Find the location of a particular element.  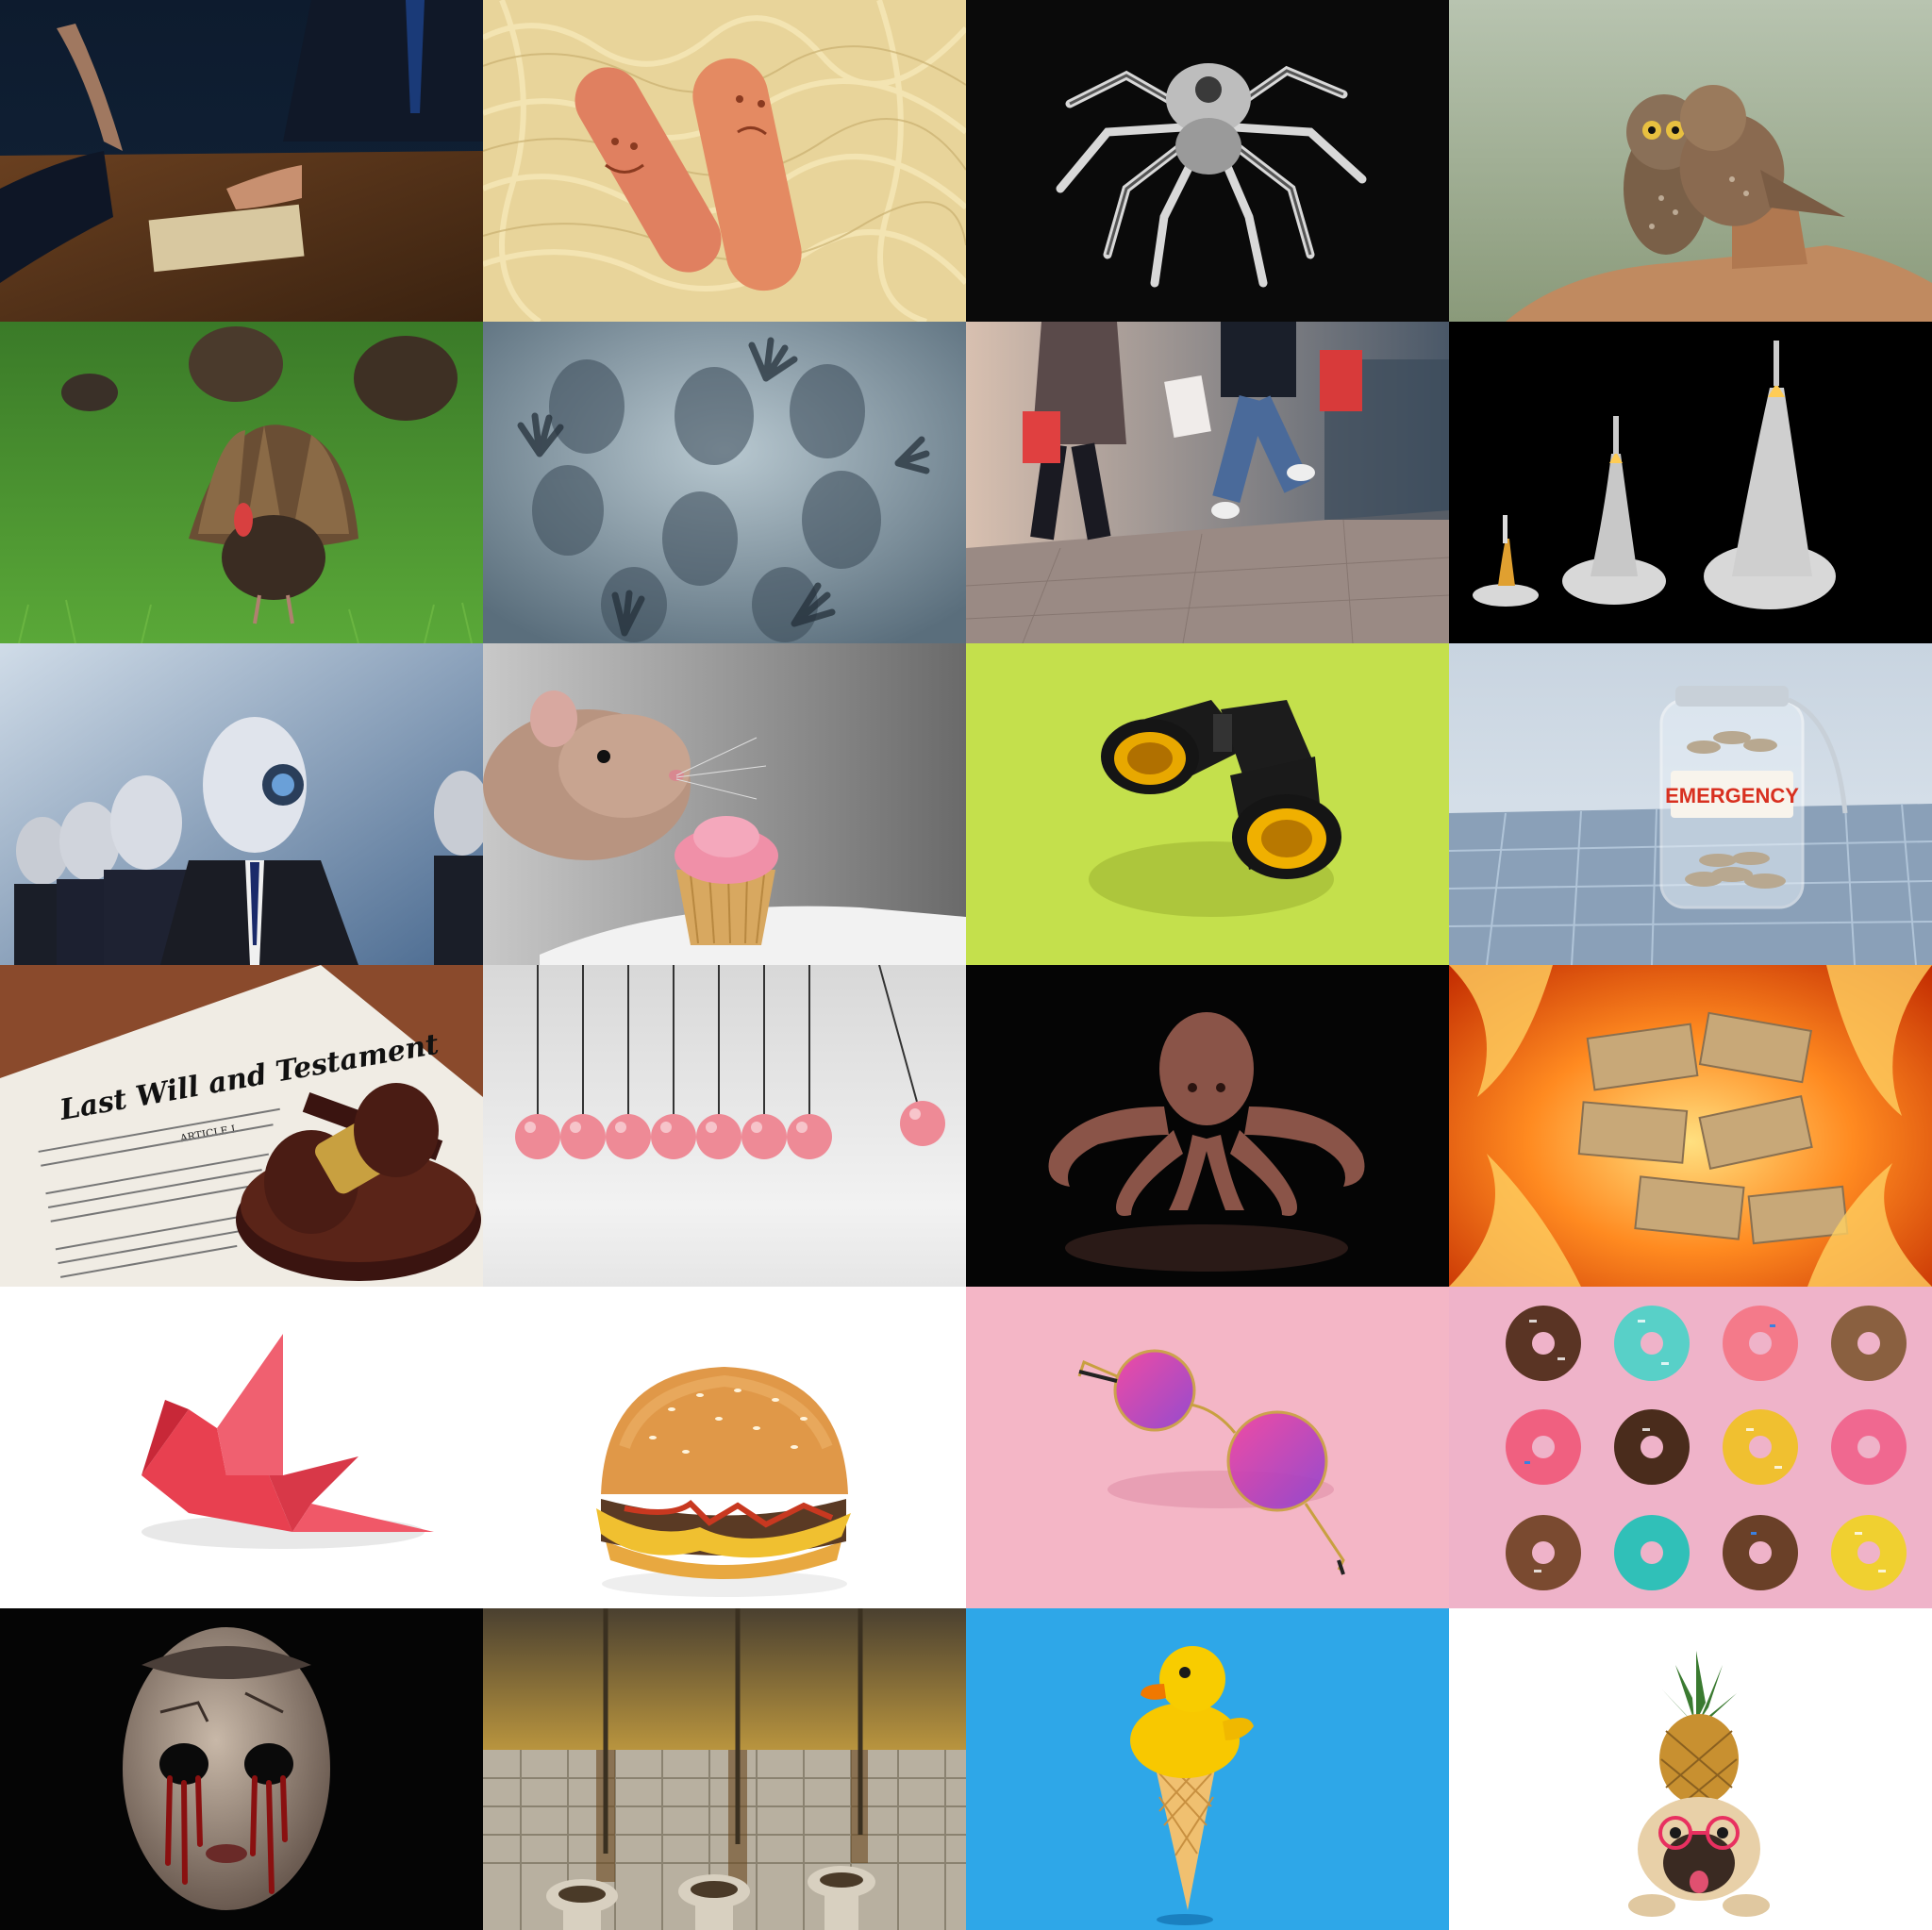

doll-head-image is located at coordinates (241, 1769).